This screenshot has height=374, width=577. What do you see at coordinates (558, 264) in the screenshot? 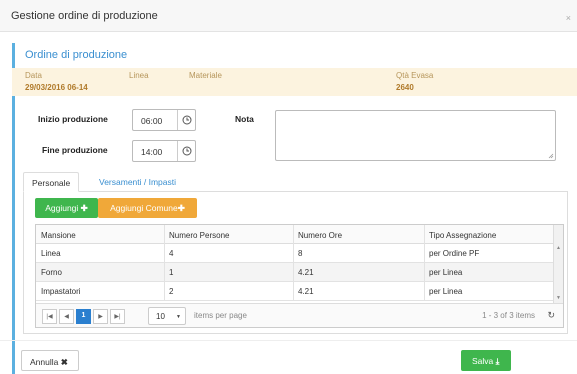
I see `vertical-scrollbar: ▲ ▼` at bounding box center [558, 264].